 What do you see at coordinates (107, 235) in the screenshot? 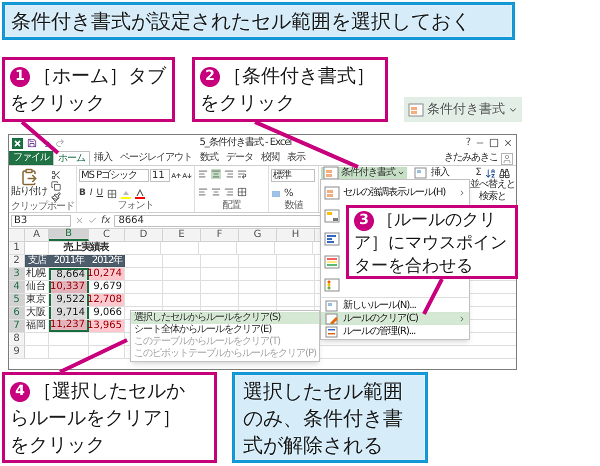
I see `column-header: C` at bounding box center [107, 235].